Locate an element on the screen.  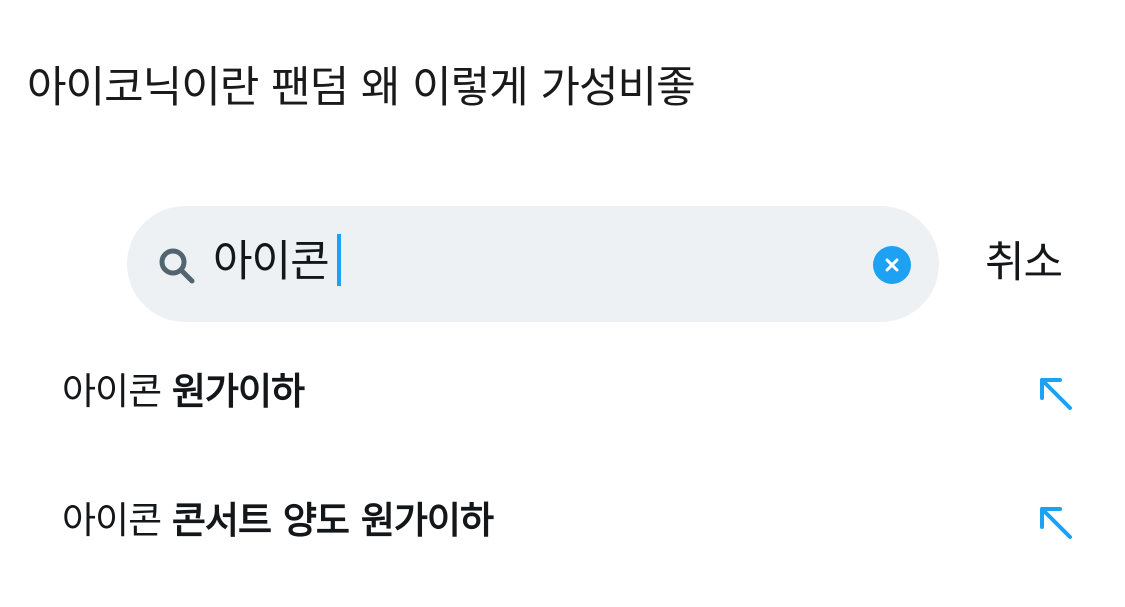
suggestion-completion: 원가이하 is located at coordinates (238, 391).